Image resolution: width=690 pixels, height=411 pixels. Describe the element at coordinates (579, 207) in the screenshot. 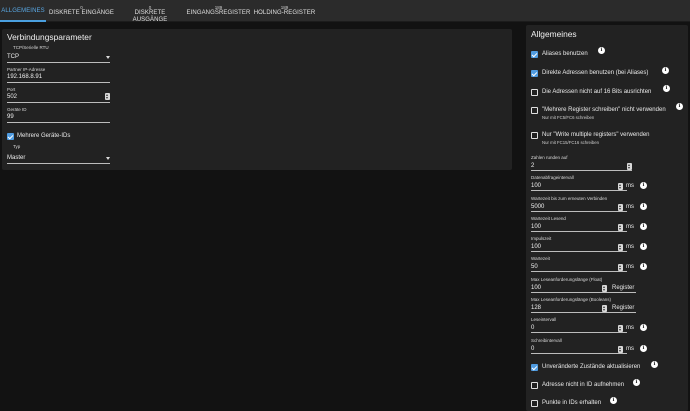

I see `reconnect-input: 5000` at that location.